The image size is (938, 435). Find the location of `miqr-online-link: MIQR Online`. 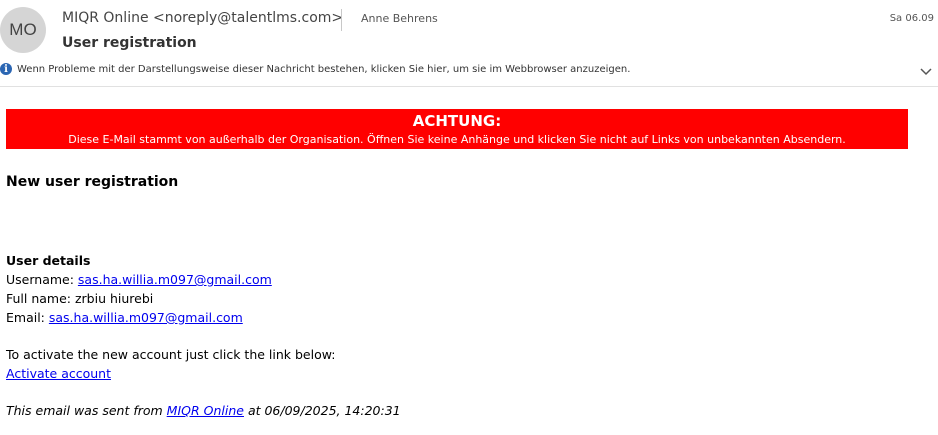

miqr-online-link: MIQR Online is located at coordinates (205, 410).